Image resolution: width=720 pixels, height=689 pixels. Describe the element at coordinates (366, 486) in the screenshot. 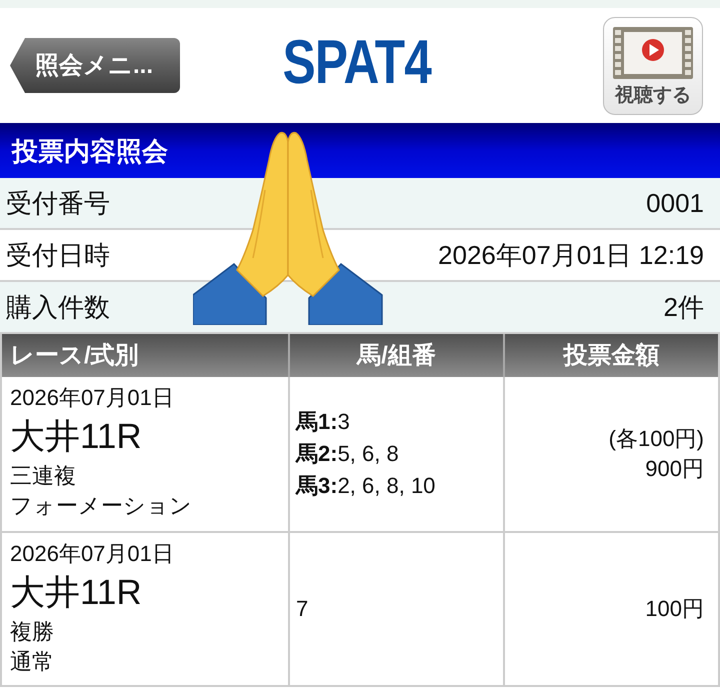

I see `horse-combination: 馬3:2, 6, 8, 10` at that location.